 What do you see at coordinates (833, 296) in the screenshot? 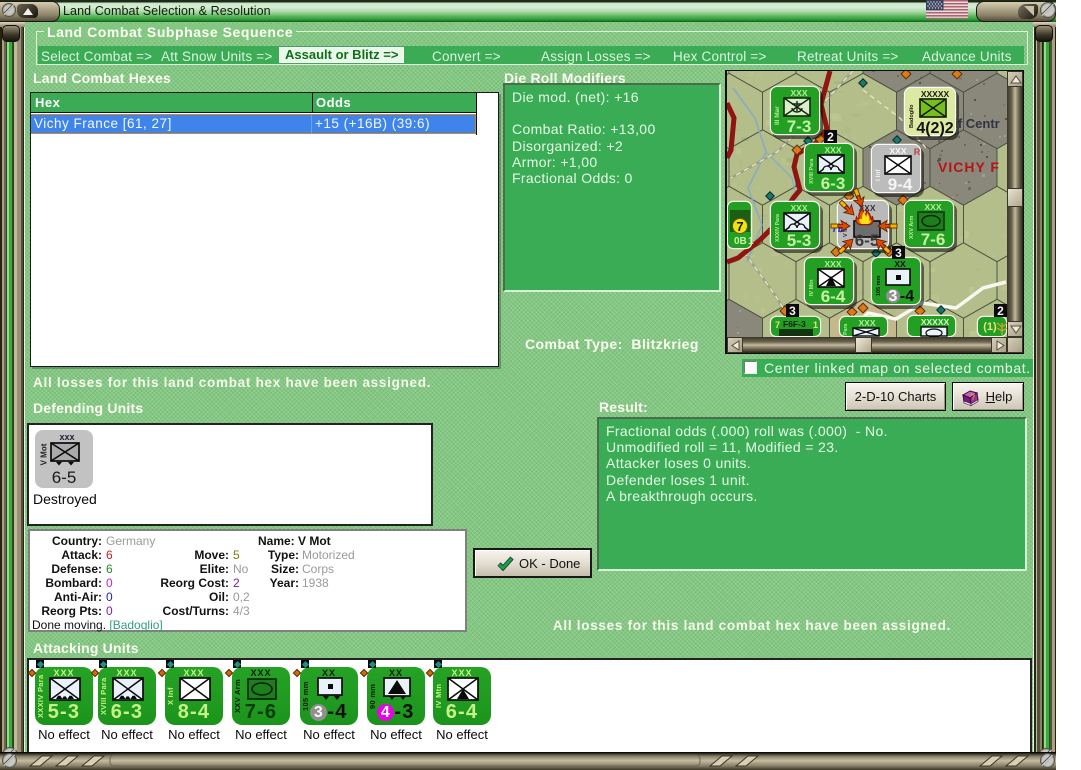
I see `svg-text: 6-4` at bounding box center [833, 296].